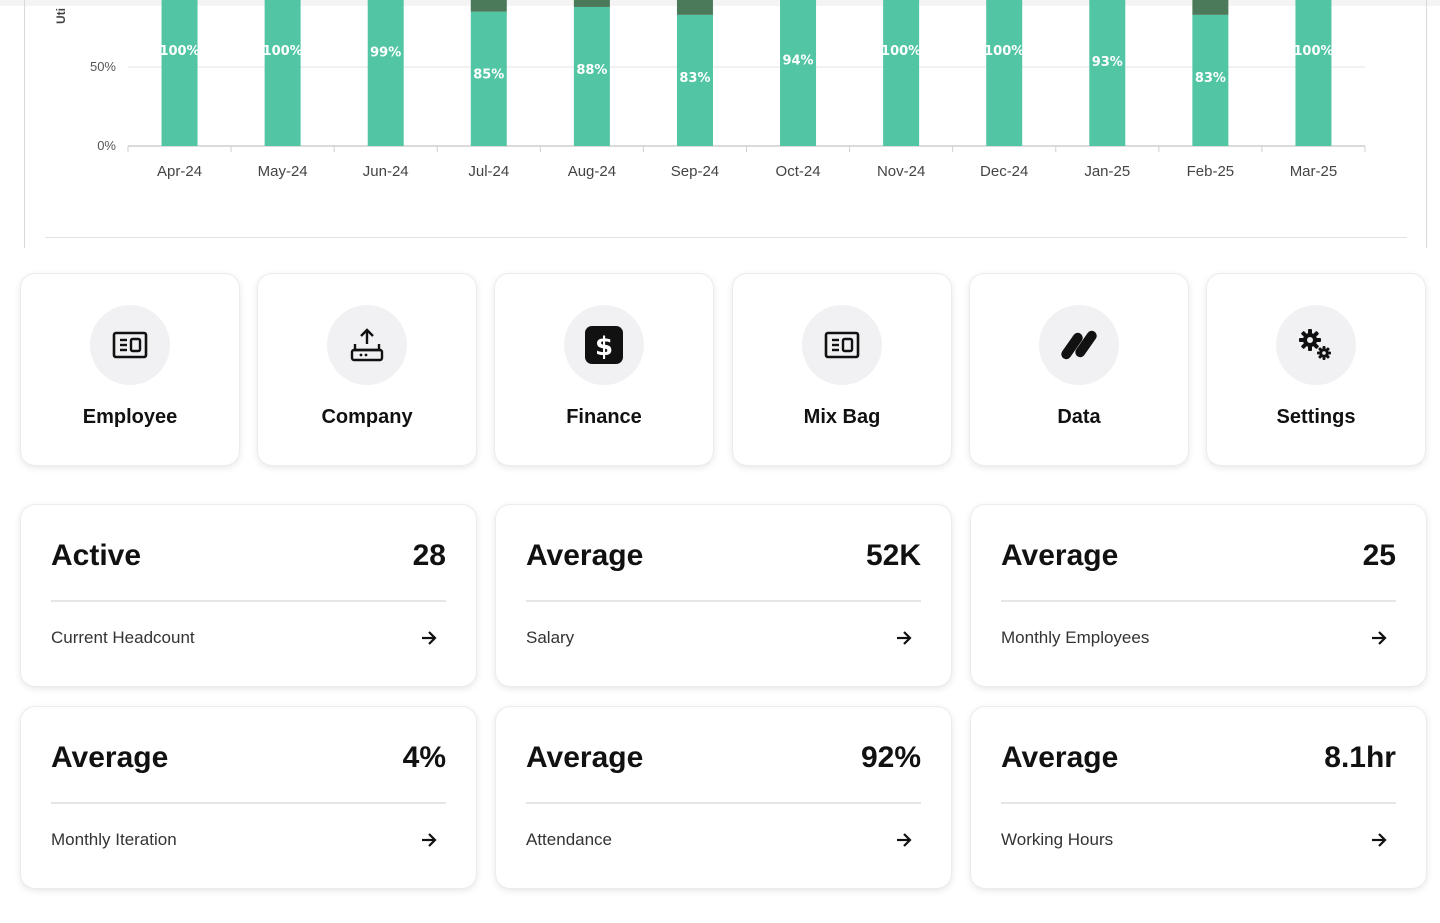 This screenshot has width=1440, height=923. Describe the element at coordinates (695, 171) in the screenshot. I see `x-tick-label: Sep-24` at that location.